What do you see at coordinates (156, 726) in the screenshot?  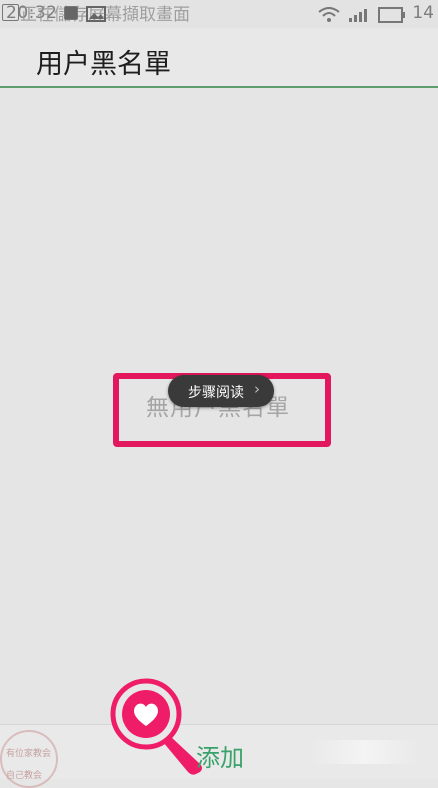 I see `heart-marker-icon` at bounding box center [156, 726].